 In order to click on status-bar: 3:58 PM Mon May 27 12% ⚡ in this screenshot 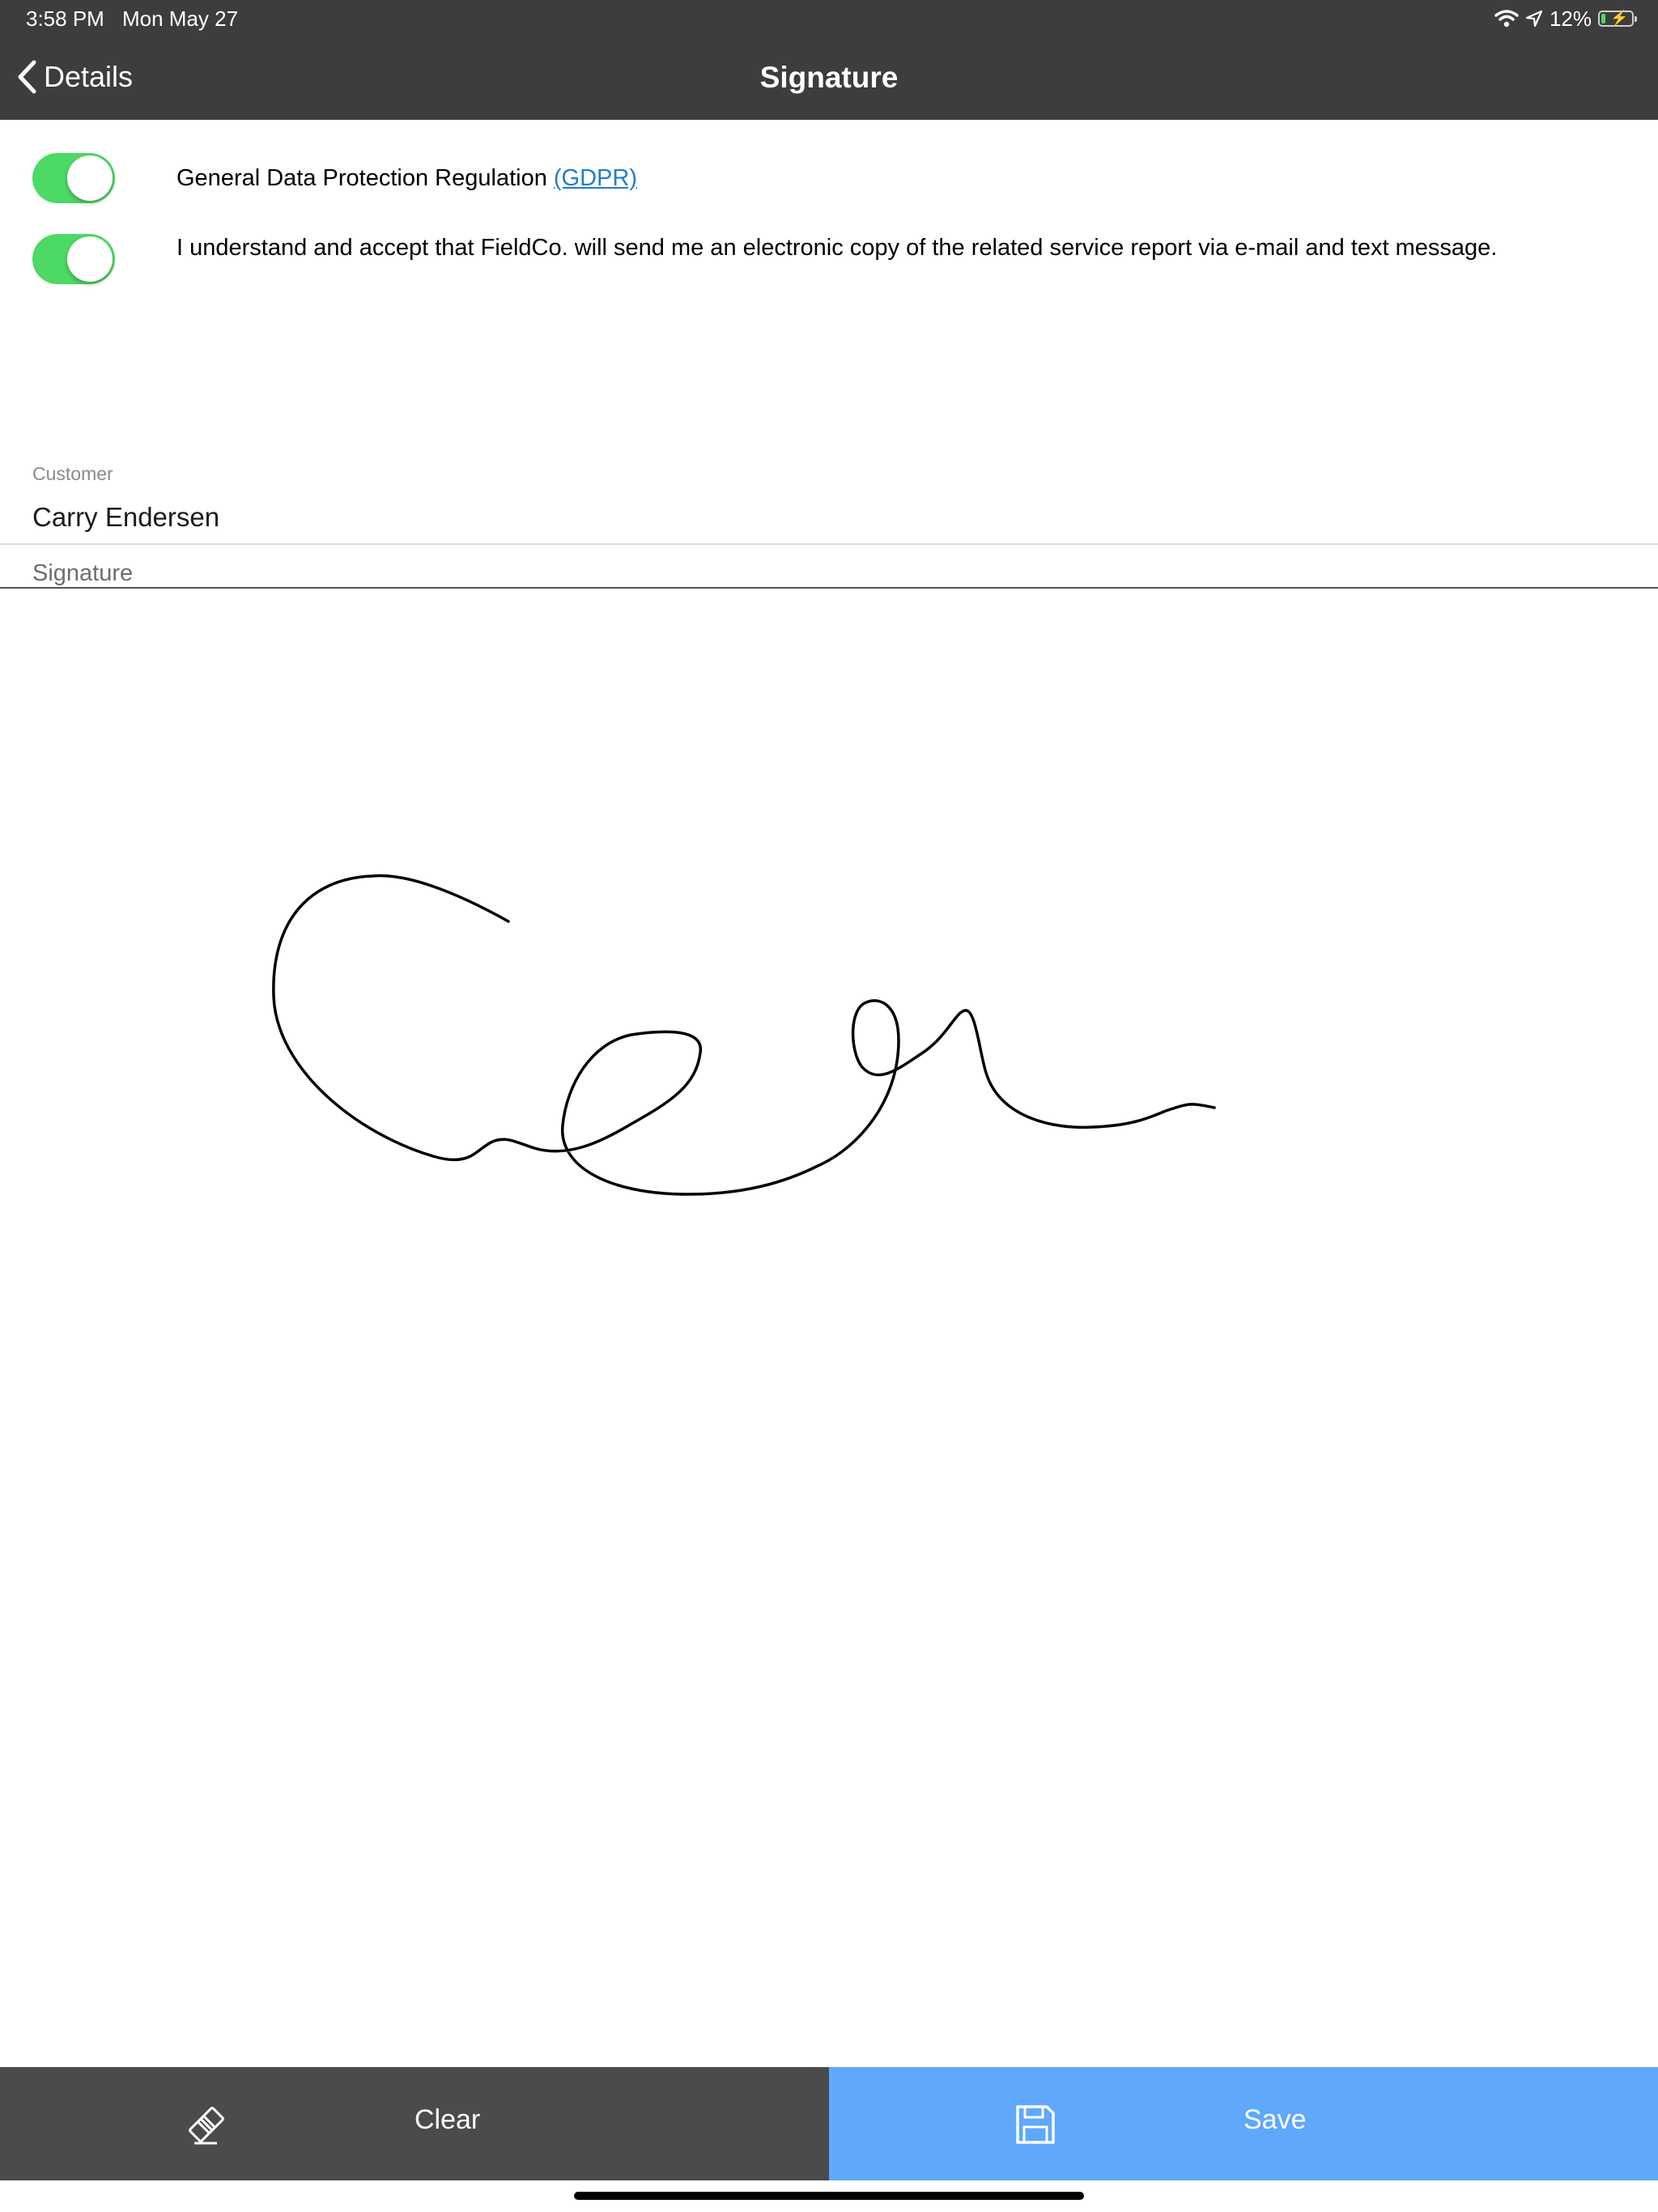, I will do `click(829, 19)`.